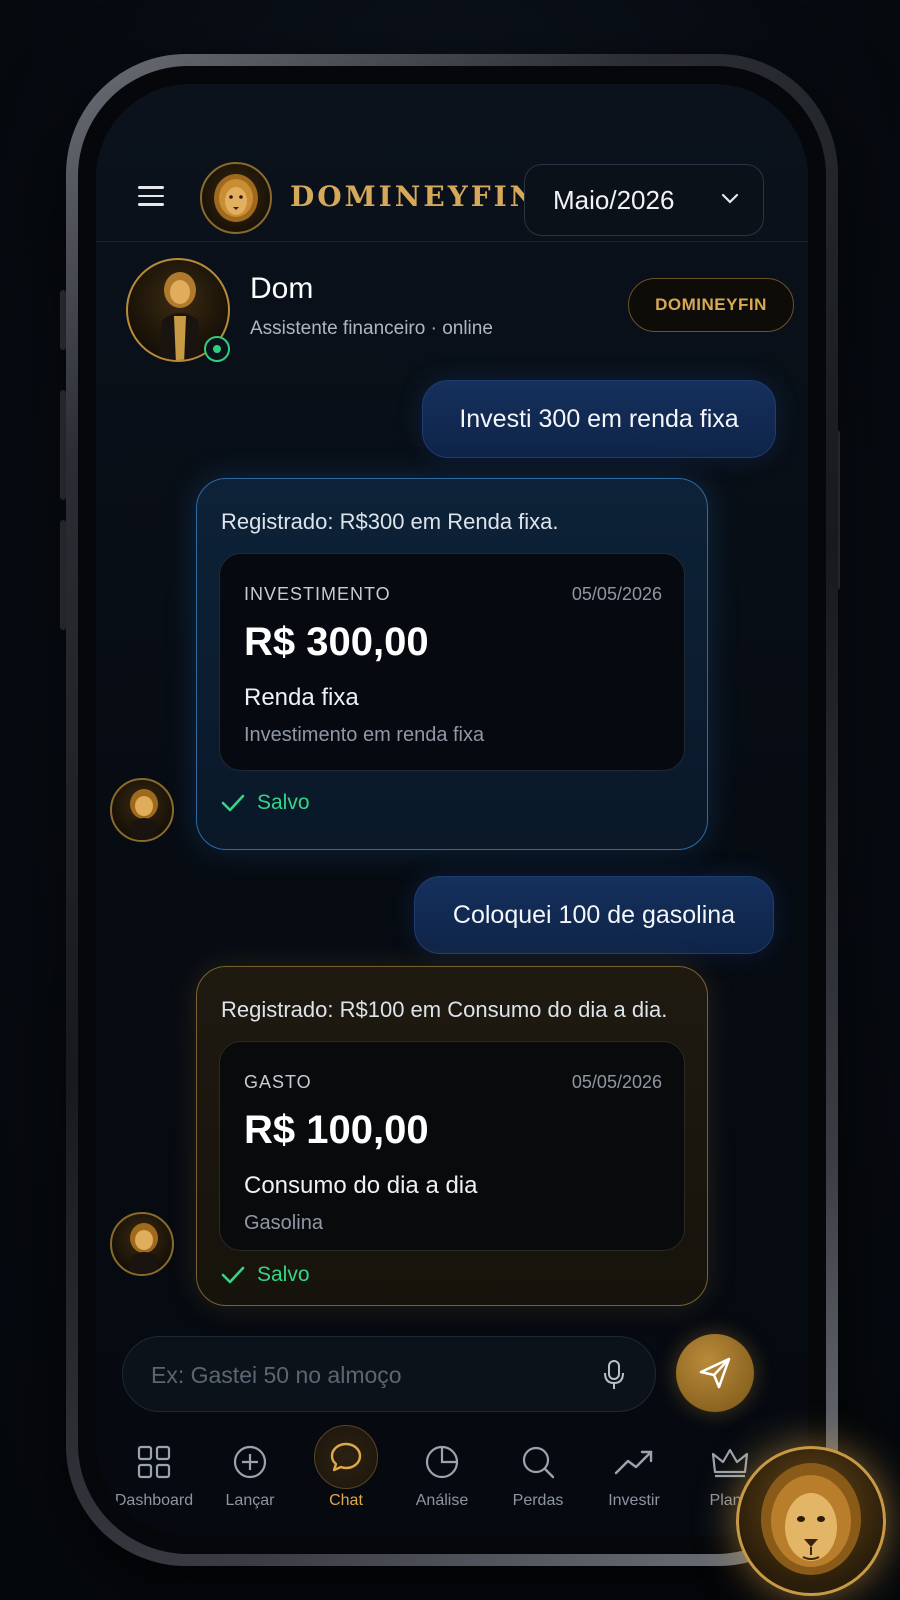 This screenshot has width=900, height=1600. Describe the element at coordinates (250, 1462) in the screenshot. I see `plus-circle-icon` at that location.